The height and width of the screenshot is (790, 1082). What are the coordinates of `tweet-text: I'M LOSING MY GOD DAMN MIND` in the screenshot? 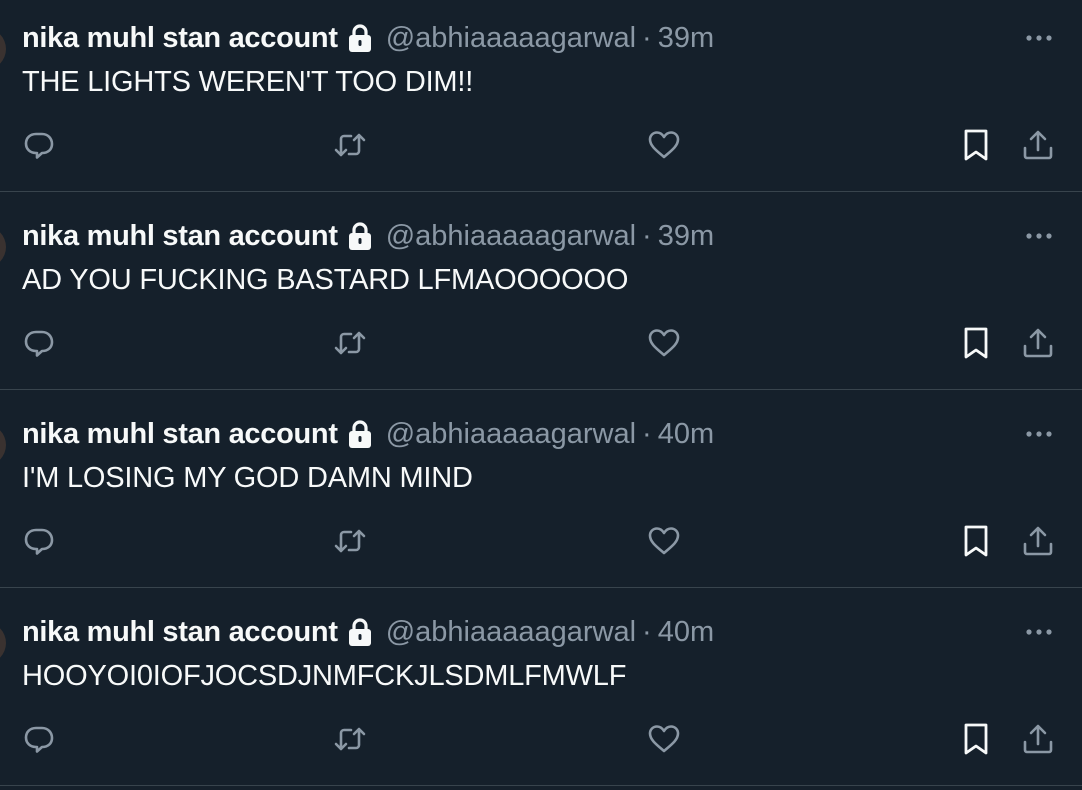 It's located at (247, 478).